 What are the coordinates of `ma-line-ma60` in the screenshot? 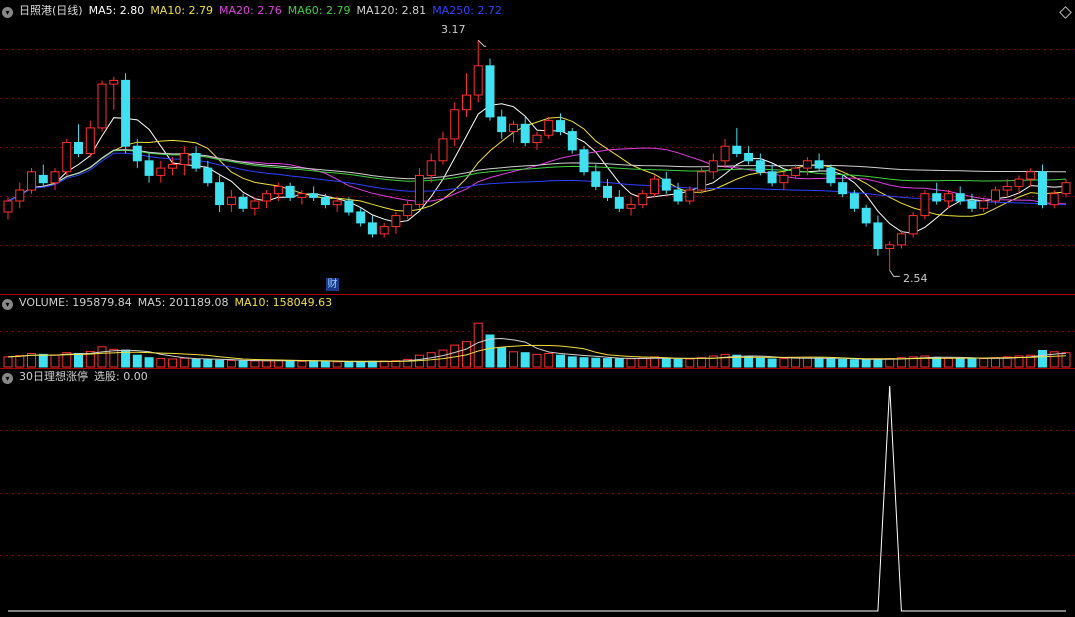 It's located at (537, 175).